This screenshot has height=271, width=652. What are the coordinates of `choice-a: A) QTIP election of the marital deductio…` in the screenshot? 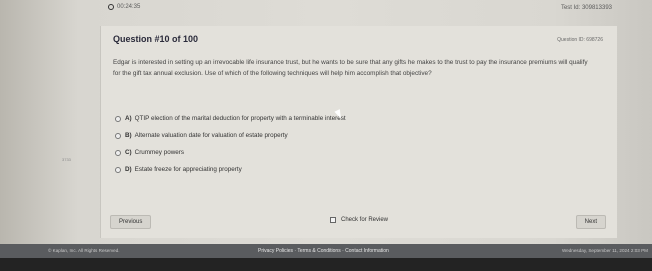 It's located at (230, 118).